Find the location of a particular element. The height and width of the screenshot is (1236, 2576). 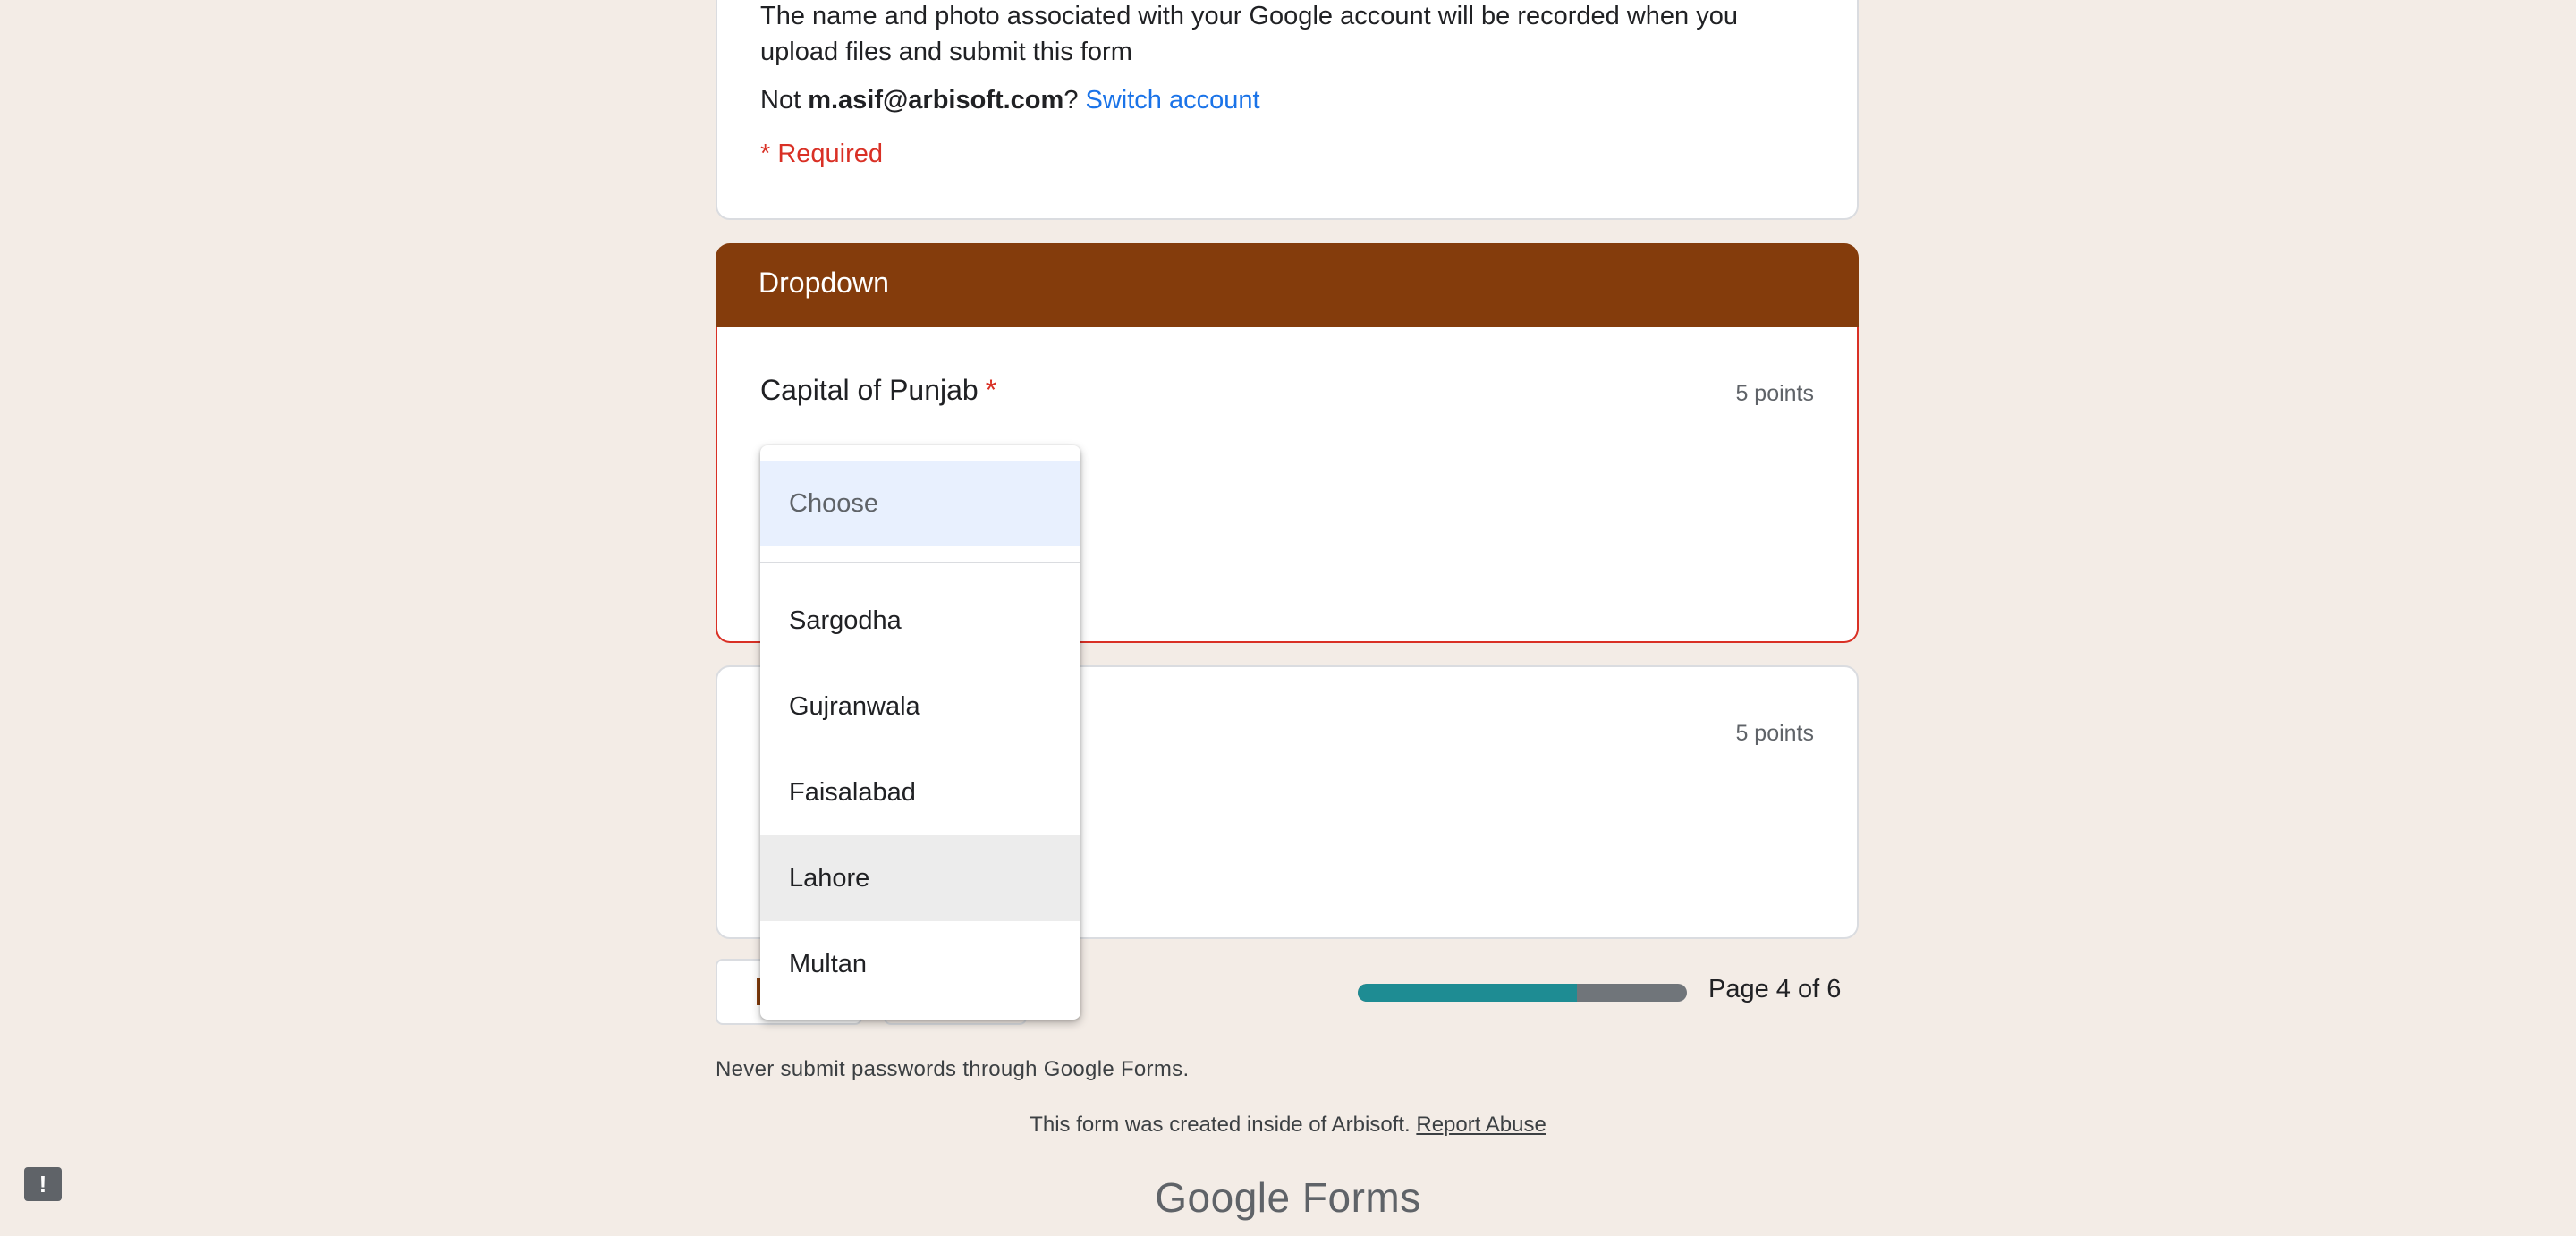

progress-bar is located at coordinates (1522, 993).